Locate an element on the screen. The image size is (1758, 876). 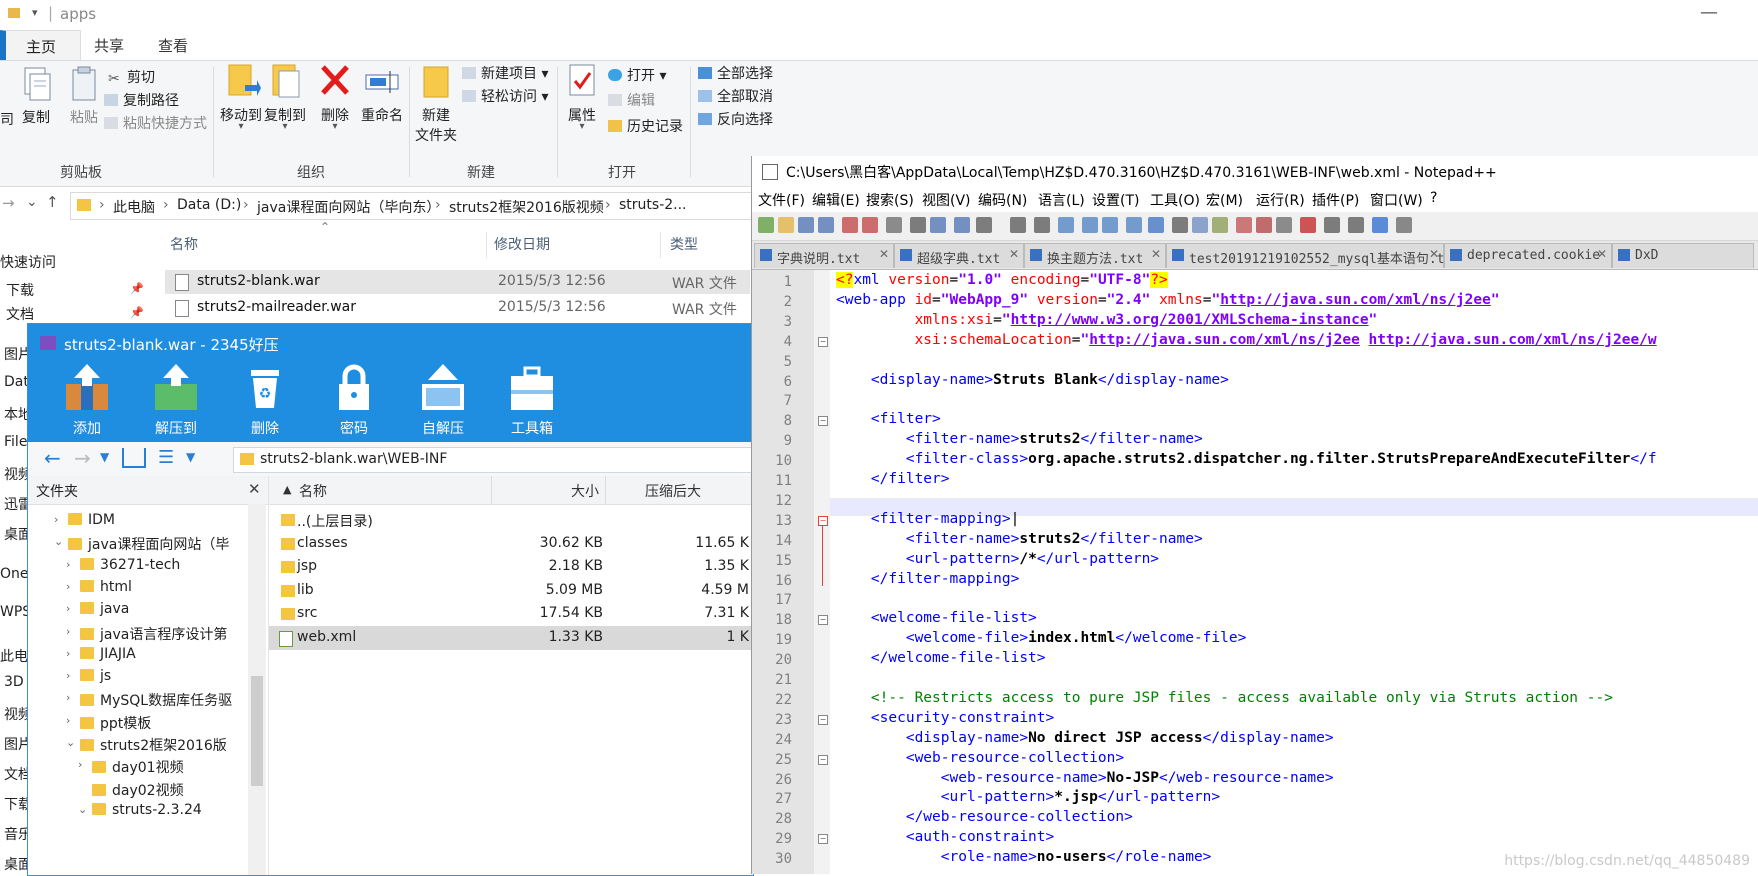
tree-node: ⌄ struts2框架2016版 is located at coordinates (146, 745).